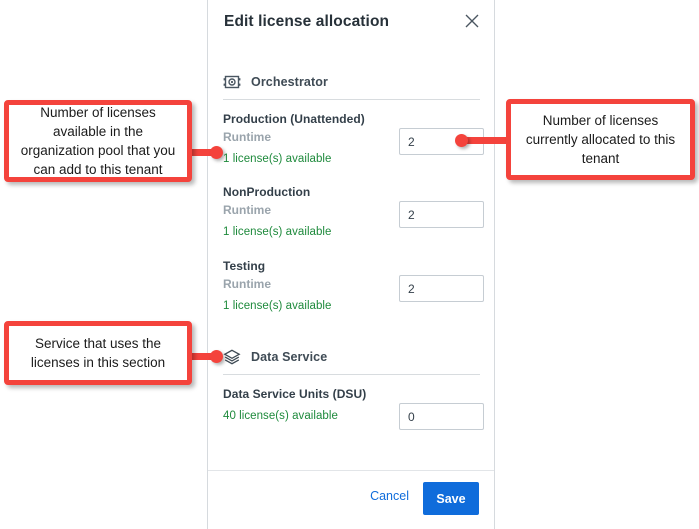 This screenshot has height=529, width=699. What do you see at coordinates (461, 140) in the screenshot?
I see `callout-leader-dot-allocated` at bounding box center [461, 140].